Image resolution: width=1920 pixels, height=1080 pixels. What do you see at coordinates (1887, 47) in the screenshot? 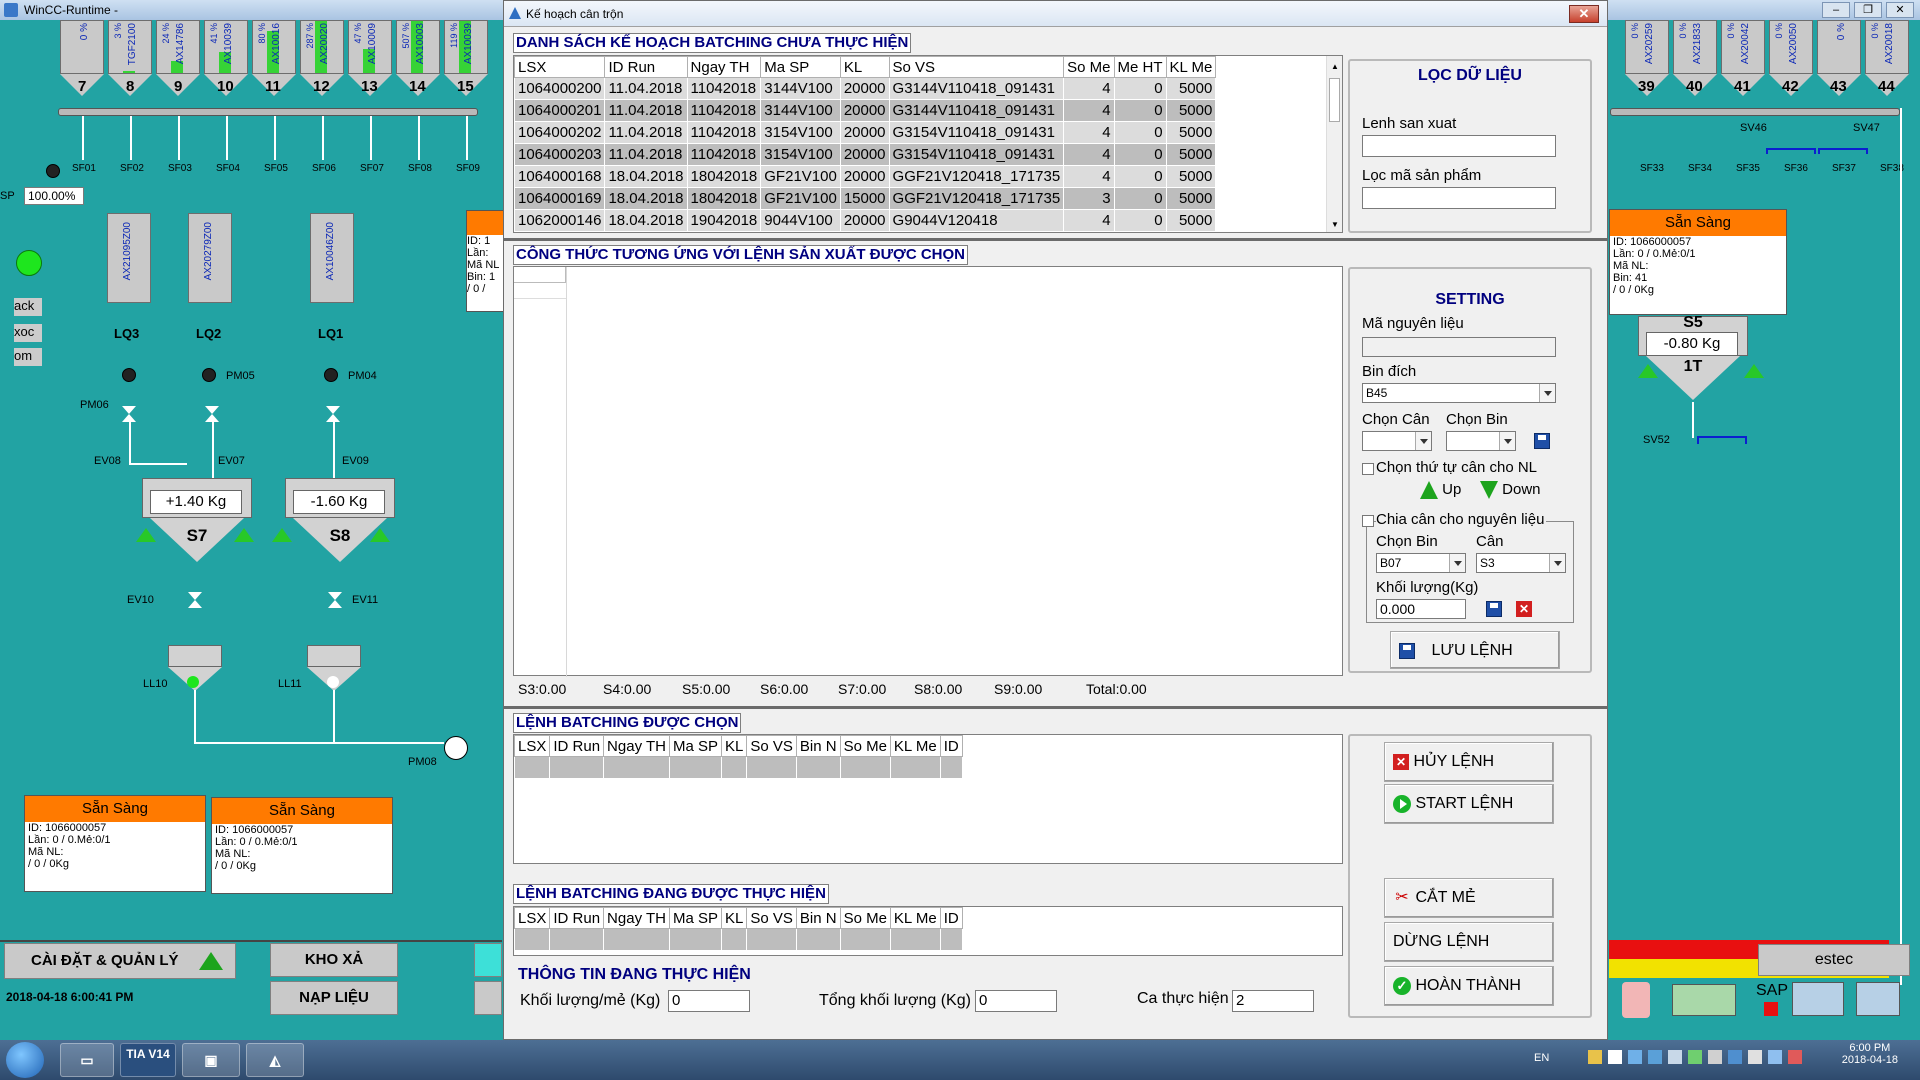
I see `silo: AX20018 0 %` at bounding box center [1887, 47].